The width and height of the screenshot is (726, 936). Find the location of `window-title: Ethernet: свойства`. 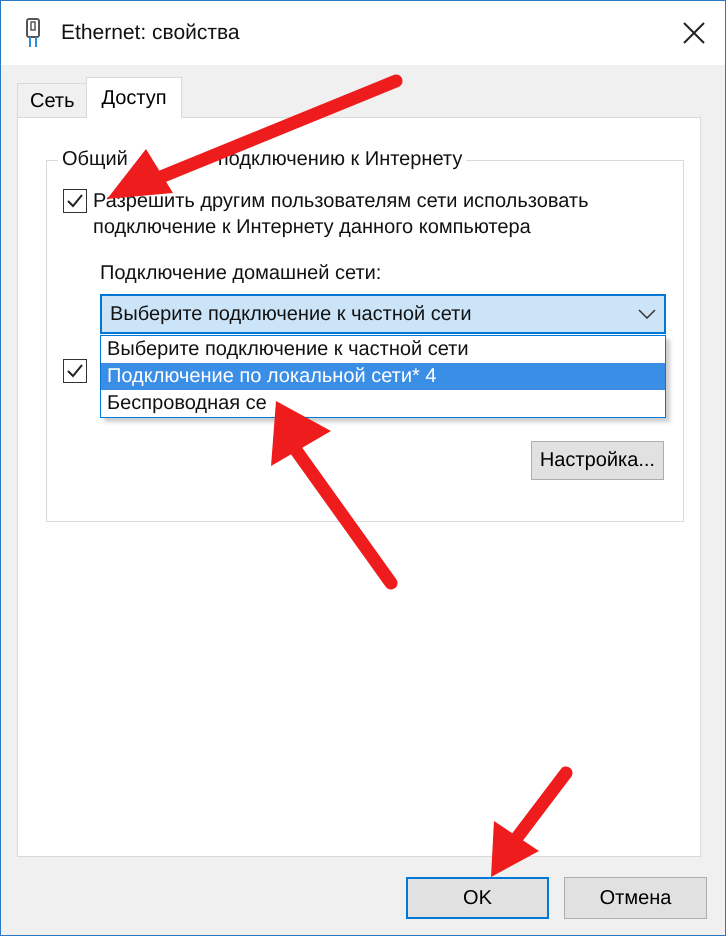

window-title: Ethernet: свойства is located at coordinates (151, 33).